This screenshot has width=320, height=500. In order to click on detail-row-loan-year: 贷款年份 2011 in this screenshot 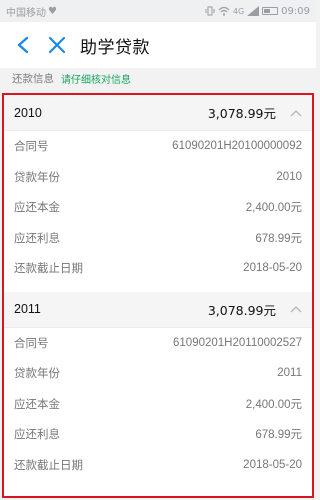, I will do `click(158, 373)`.